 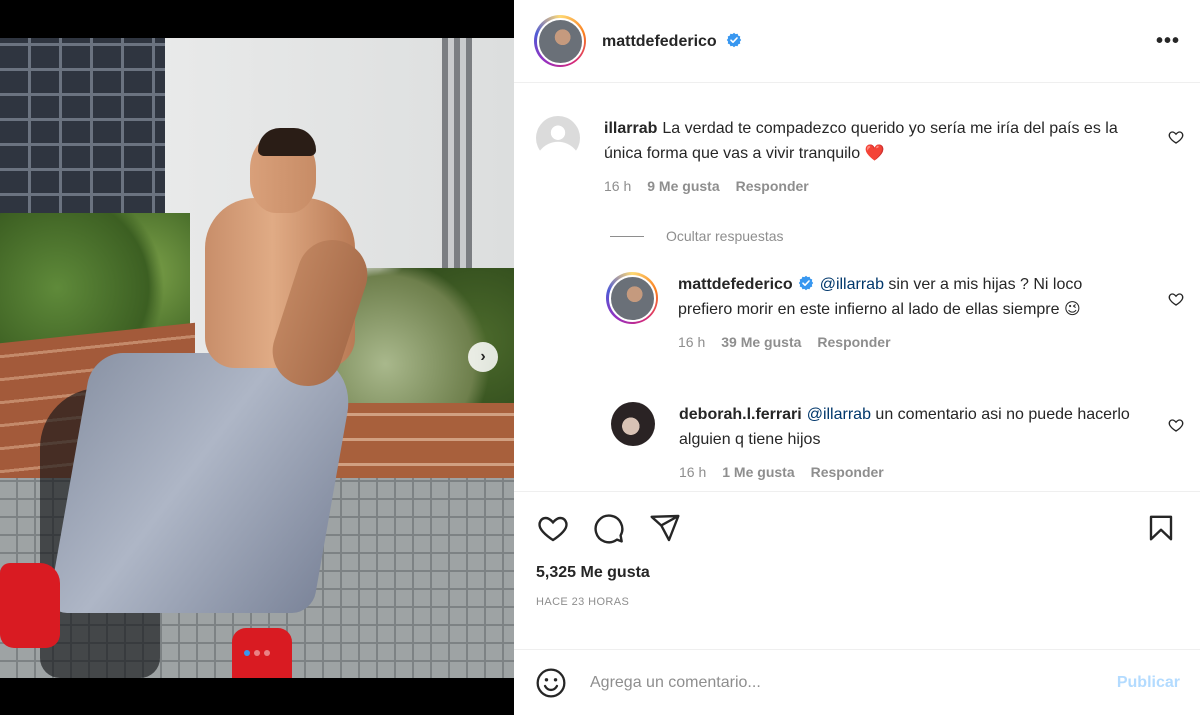 I want to click on author-avatar, so click(x=560, y=41).